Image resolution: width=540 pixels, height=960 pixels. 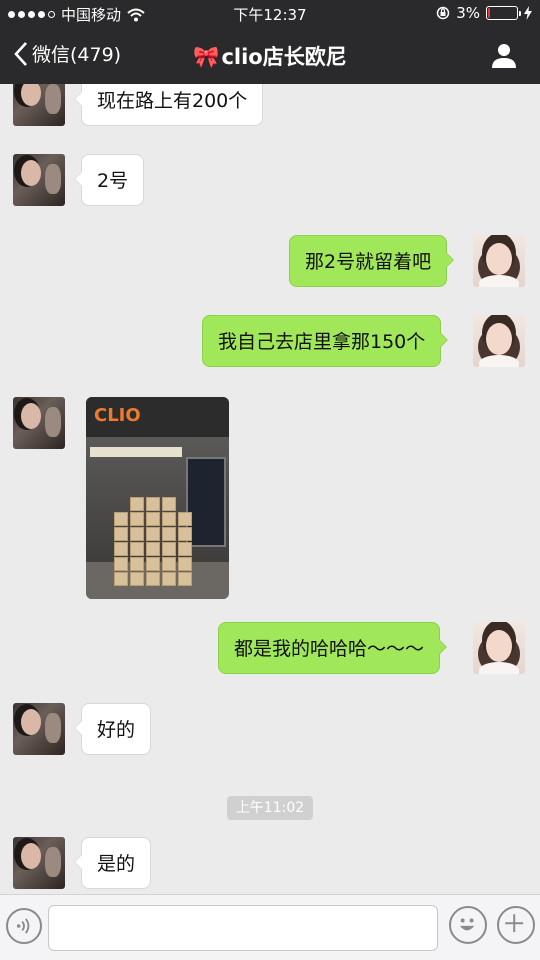 I want to click on store-sign-text: CLIO, so click(x=117, y=415).